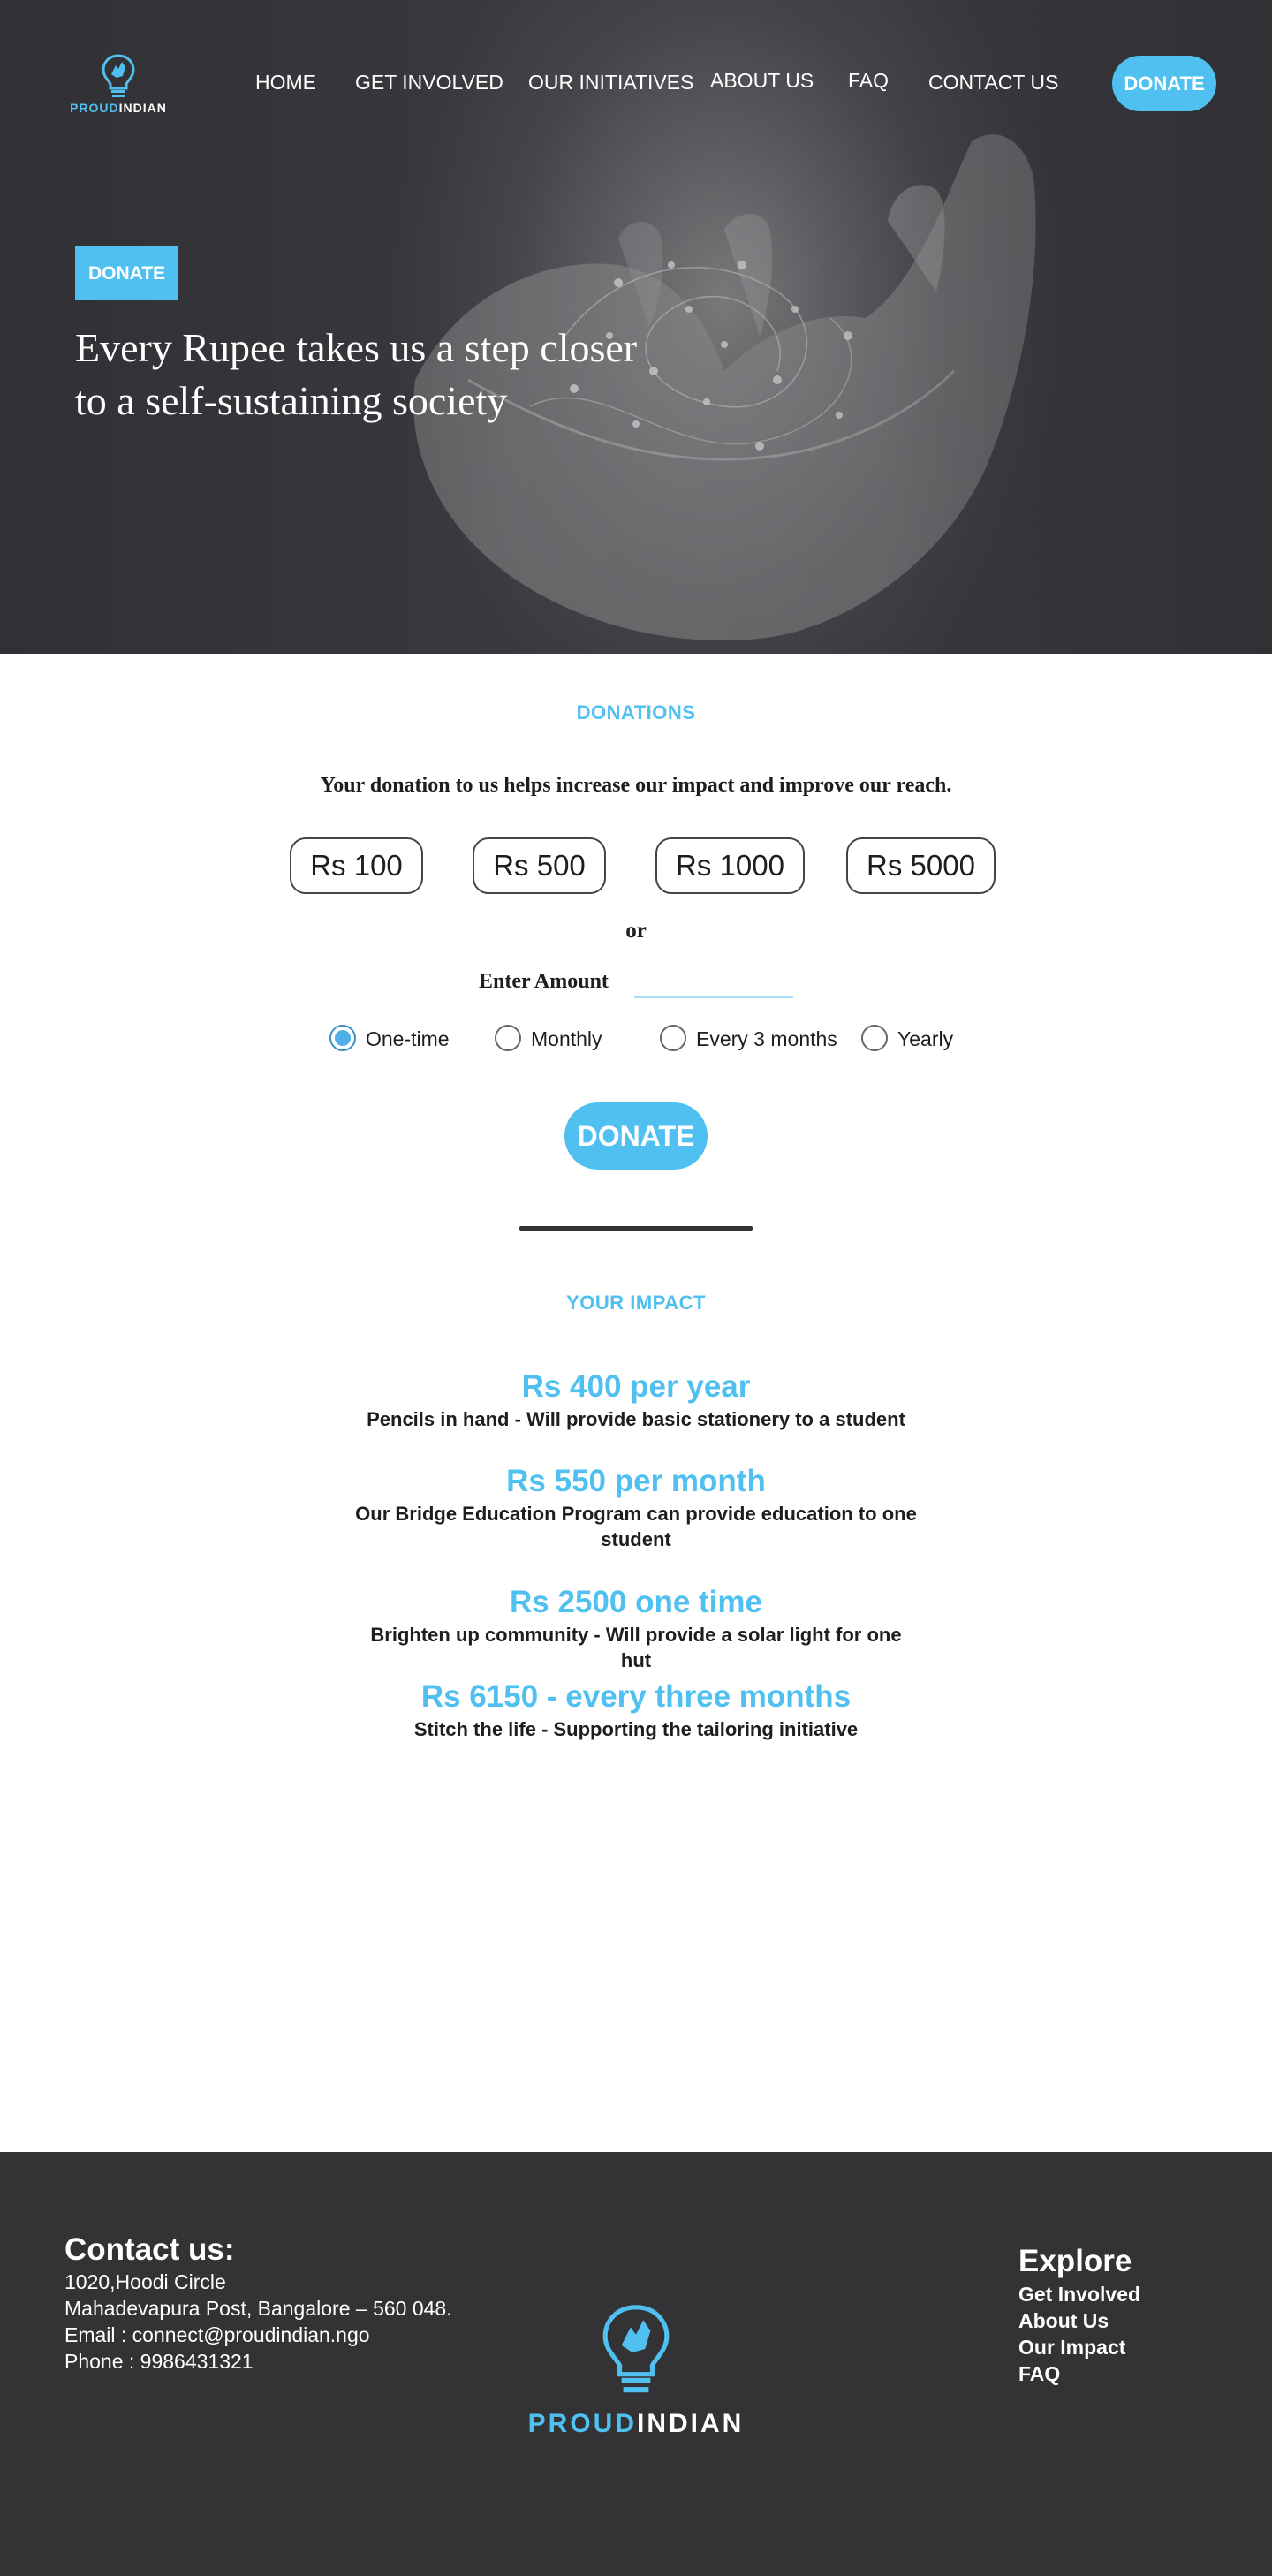 The image size is (1272, 2576). What do you see at coordinates (868, 81) in the screenshot?
I see `nav-faq: FAQ` at bounding box center [868, 81].